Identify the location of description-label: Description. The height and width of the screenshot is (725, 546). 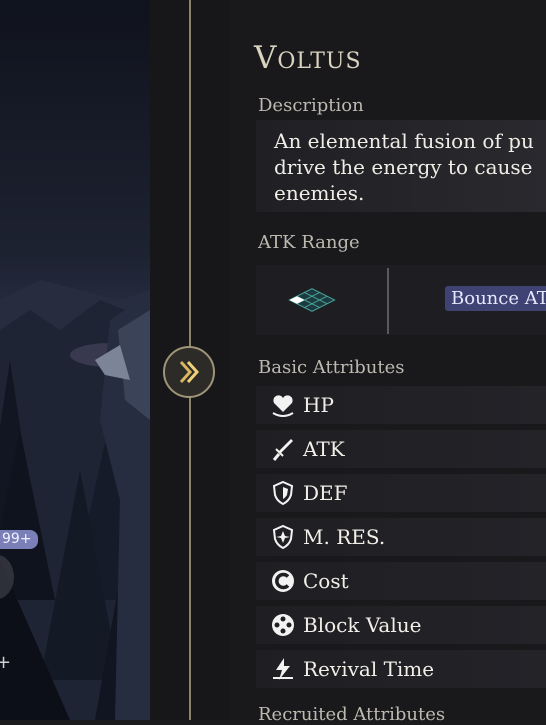
(311, 105).